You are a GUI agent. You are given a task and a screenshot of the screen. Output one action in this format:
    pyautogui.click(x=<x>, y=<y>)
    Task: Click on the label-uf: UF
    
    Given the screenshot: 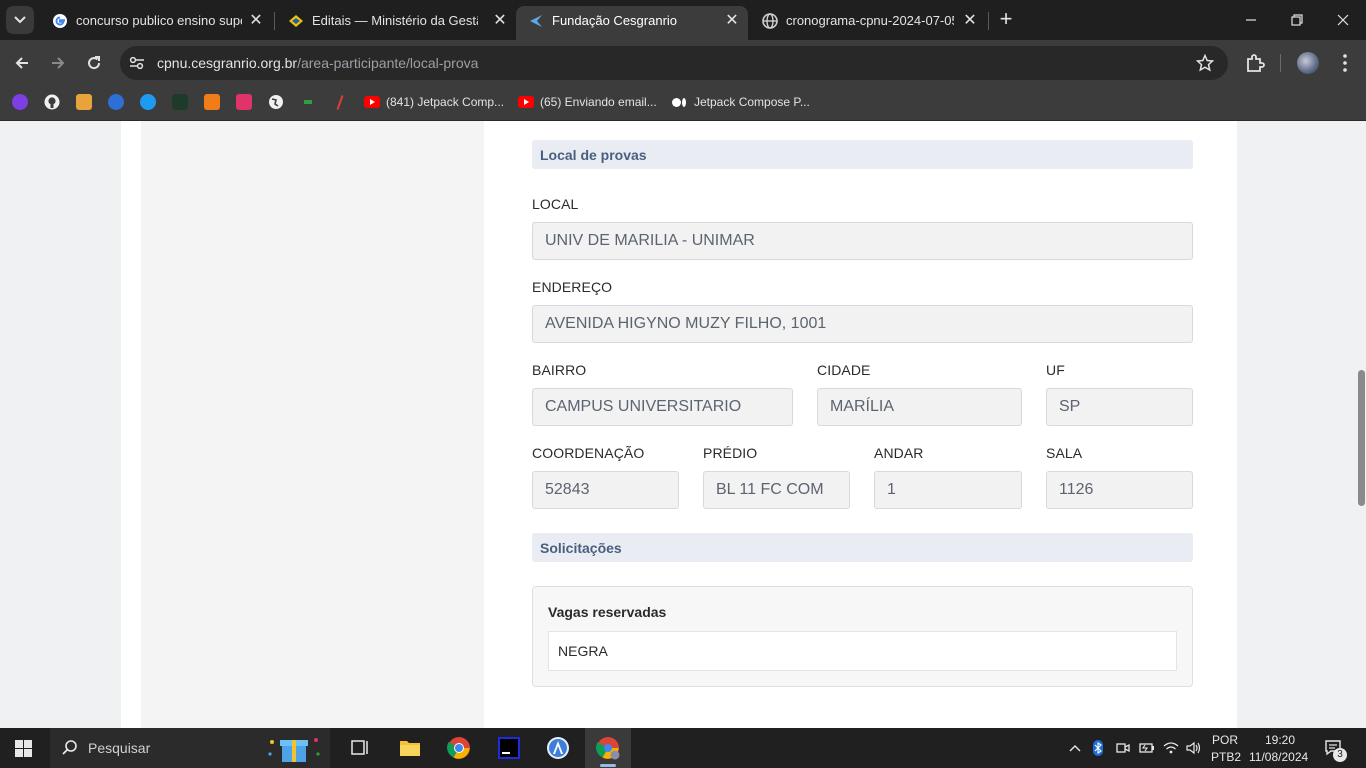 What is the action you would take?
    pyautogui.click(x=1055, y=370)
    